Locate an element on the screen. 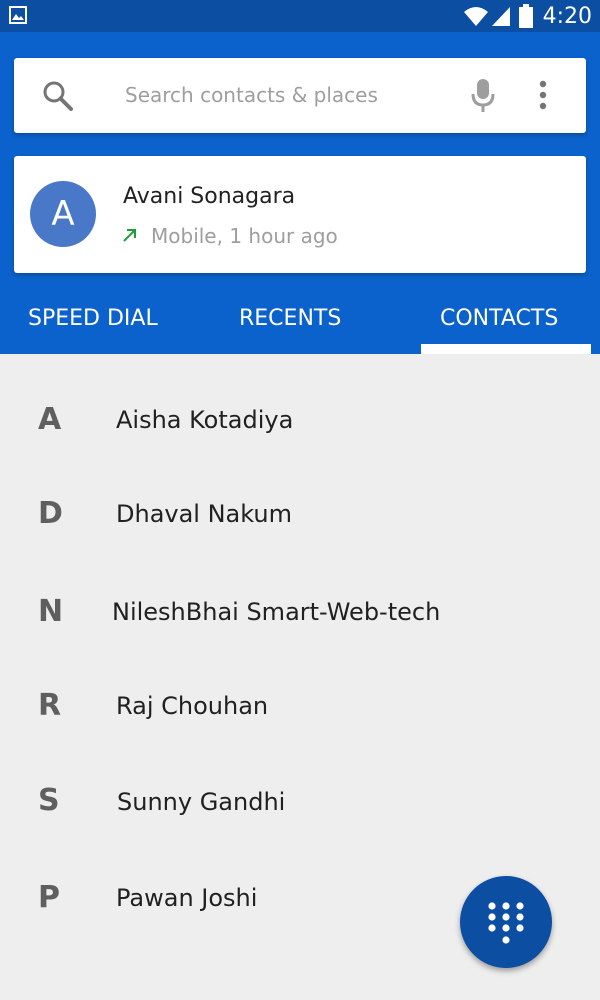  search-bar: Search contacts & places is located at coordinates (300, 95).